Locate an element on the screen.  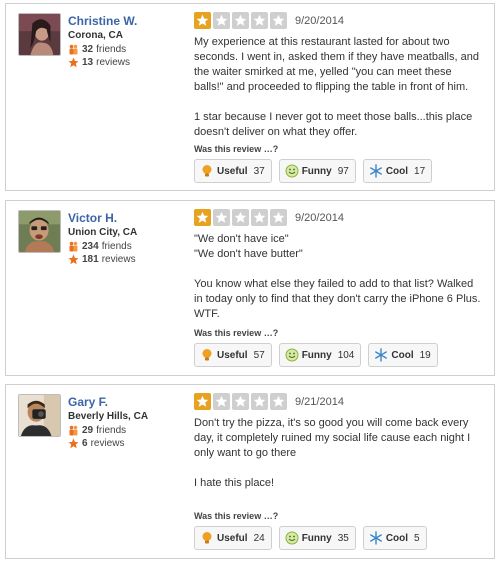
friends-icon is located at coordinates (73, 49).